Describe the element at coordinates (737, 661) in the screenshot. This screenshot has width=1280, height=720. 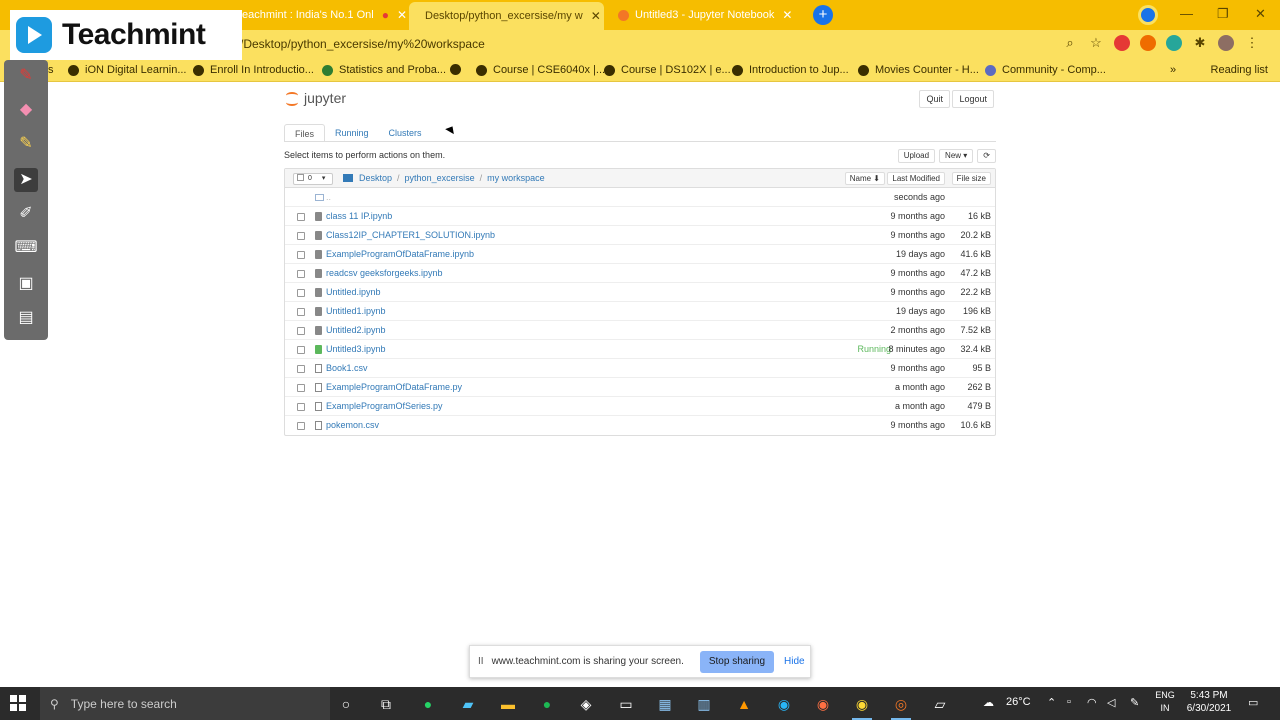
I see `stop-sharing-button: Stop sharing` at that location.